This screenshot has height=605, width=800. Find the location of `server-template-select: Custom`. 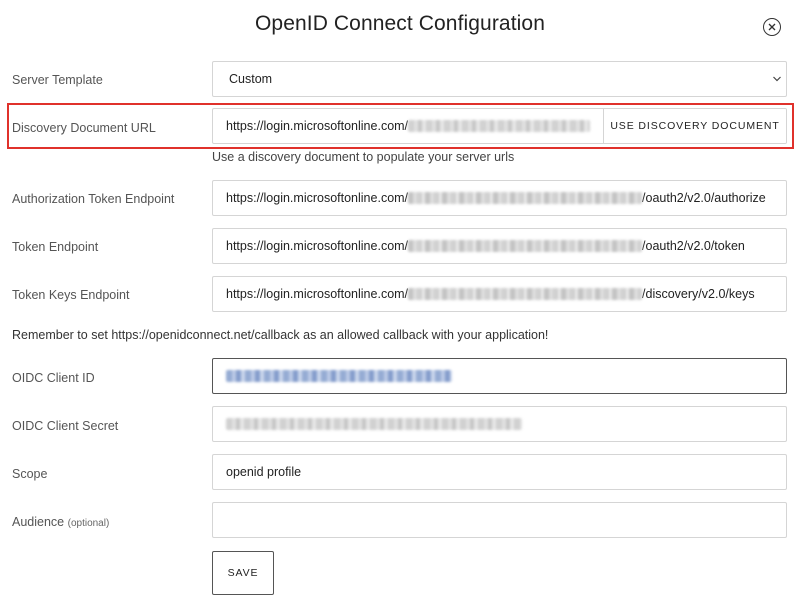

server-template-select: Custom is located at coordinates (499, 79).